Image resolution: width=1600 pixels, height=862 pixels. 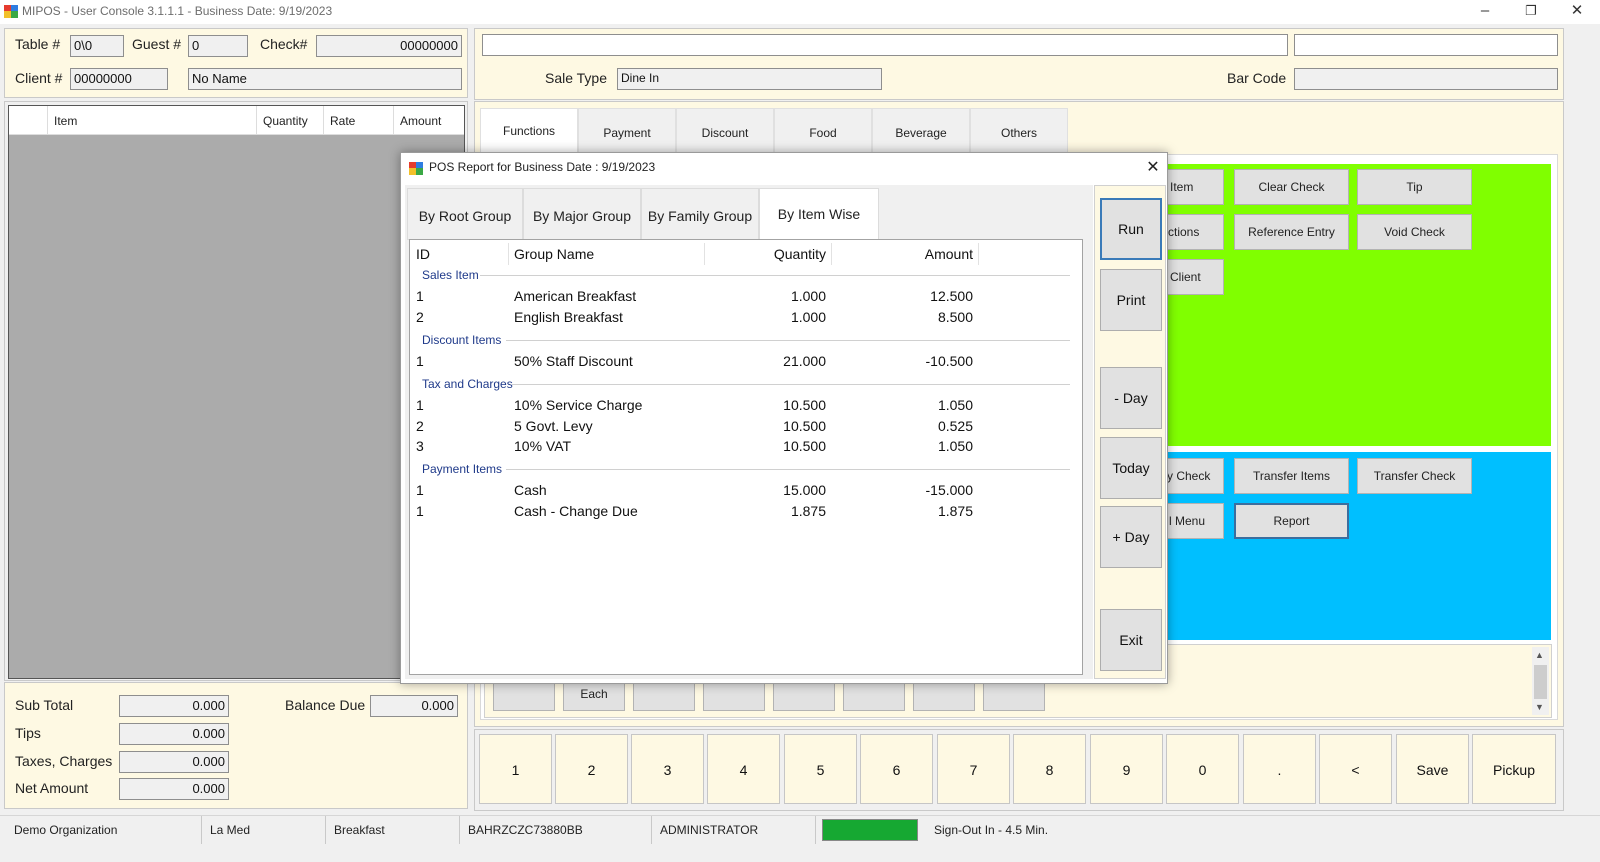 I want to click on functions-button: ctions, so click(x=1192, y=232).